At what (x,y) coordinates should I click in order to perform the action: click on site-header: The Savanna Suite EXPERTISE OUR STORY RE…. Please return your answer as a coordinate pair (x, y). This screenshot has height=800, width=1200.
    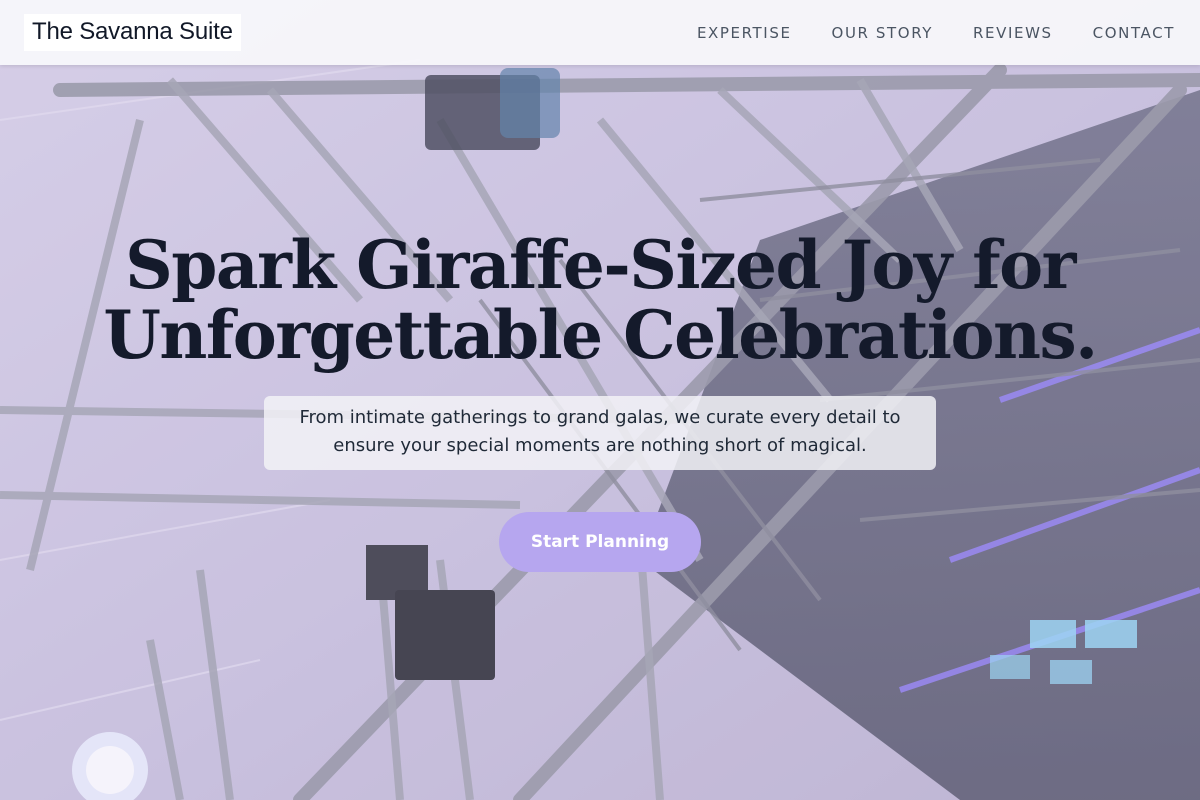
    Looking at the image, I should click on (600, 32).